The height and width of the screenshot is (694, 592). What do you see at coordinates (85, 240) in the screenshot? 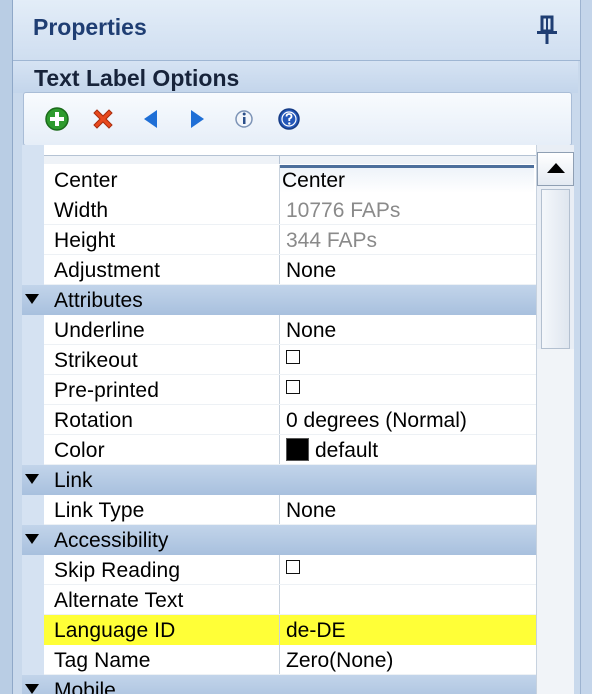
I see `property-name: Height` at bounding box center [85, 240].